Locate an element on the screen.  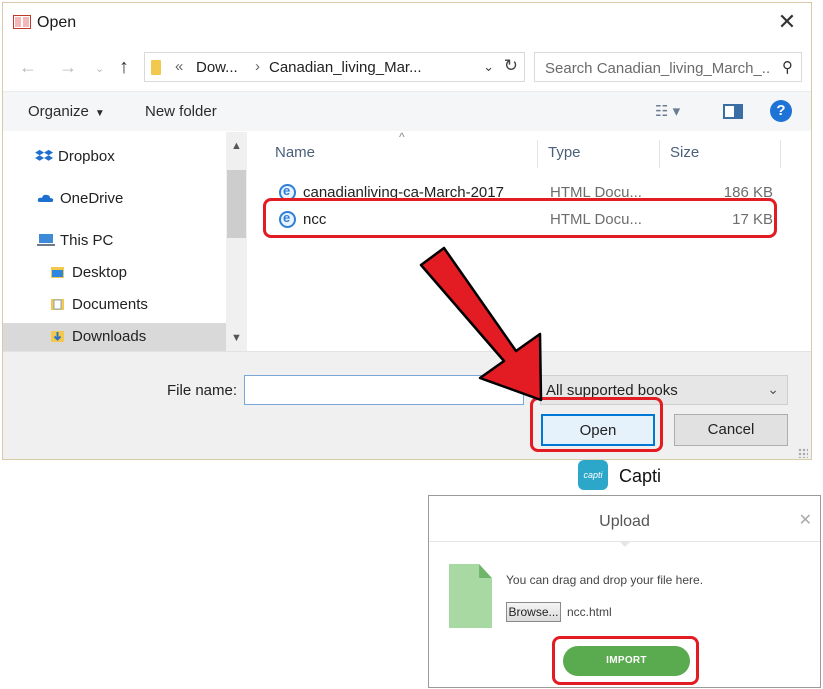
new-folder-button: New folder is located at coordinates (181, 111).